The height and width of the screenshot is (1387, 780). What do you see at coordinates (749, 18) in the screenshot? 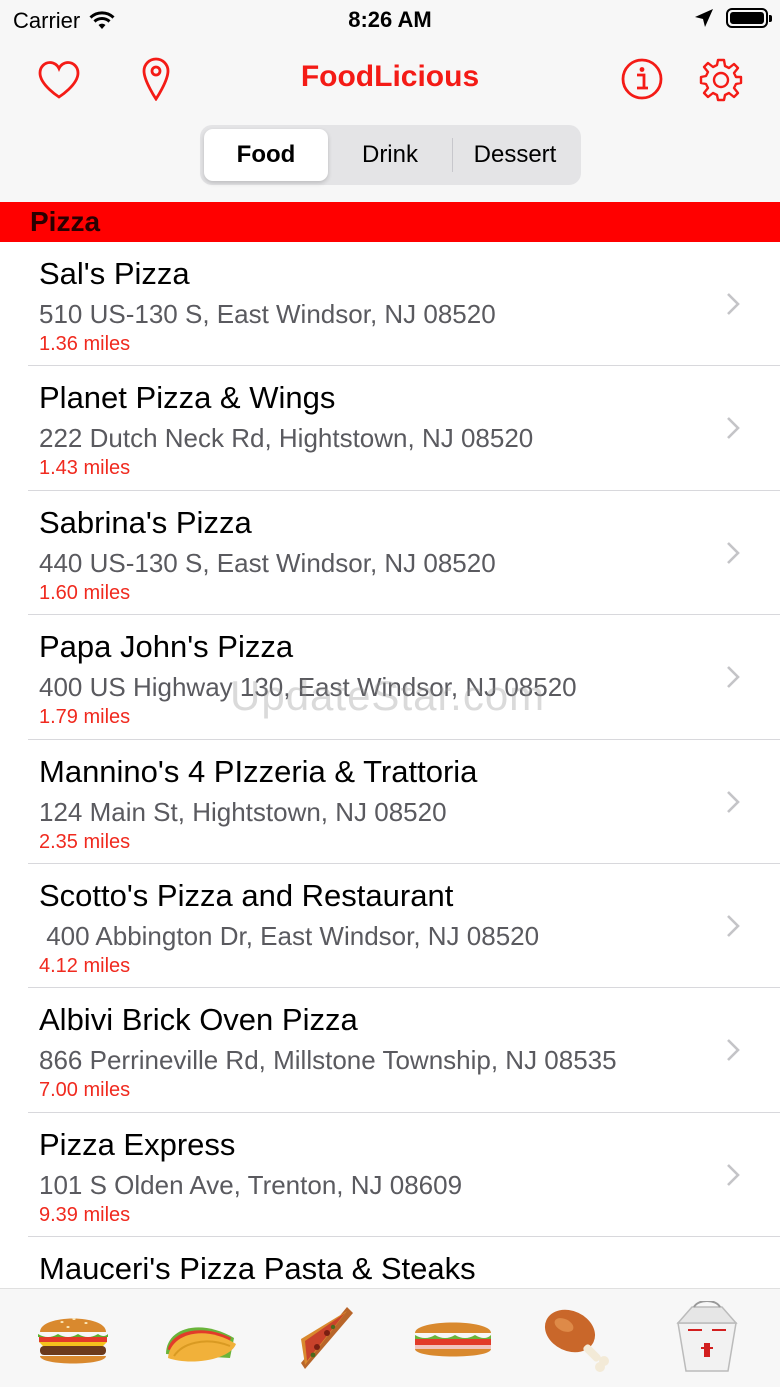
I see `battery-icon` at bounding box center [749, 18].